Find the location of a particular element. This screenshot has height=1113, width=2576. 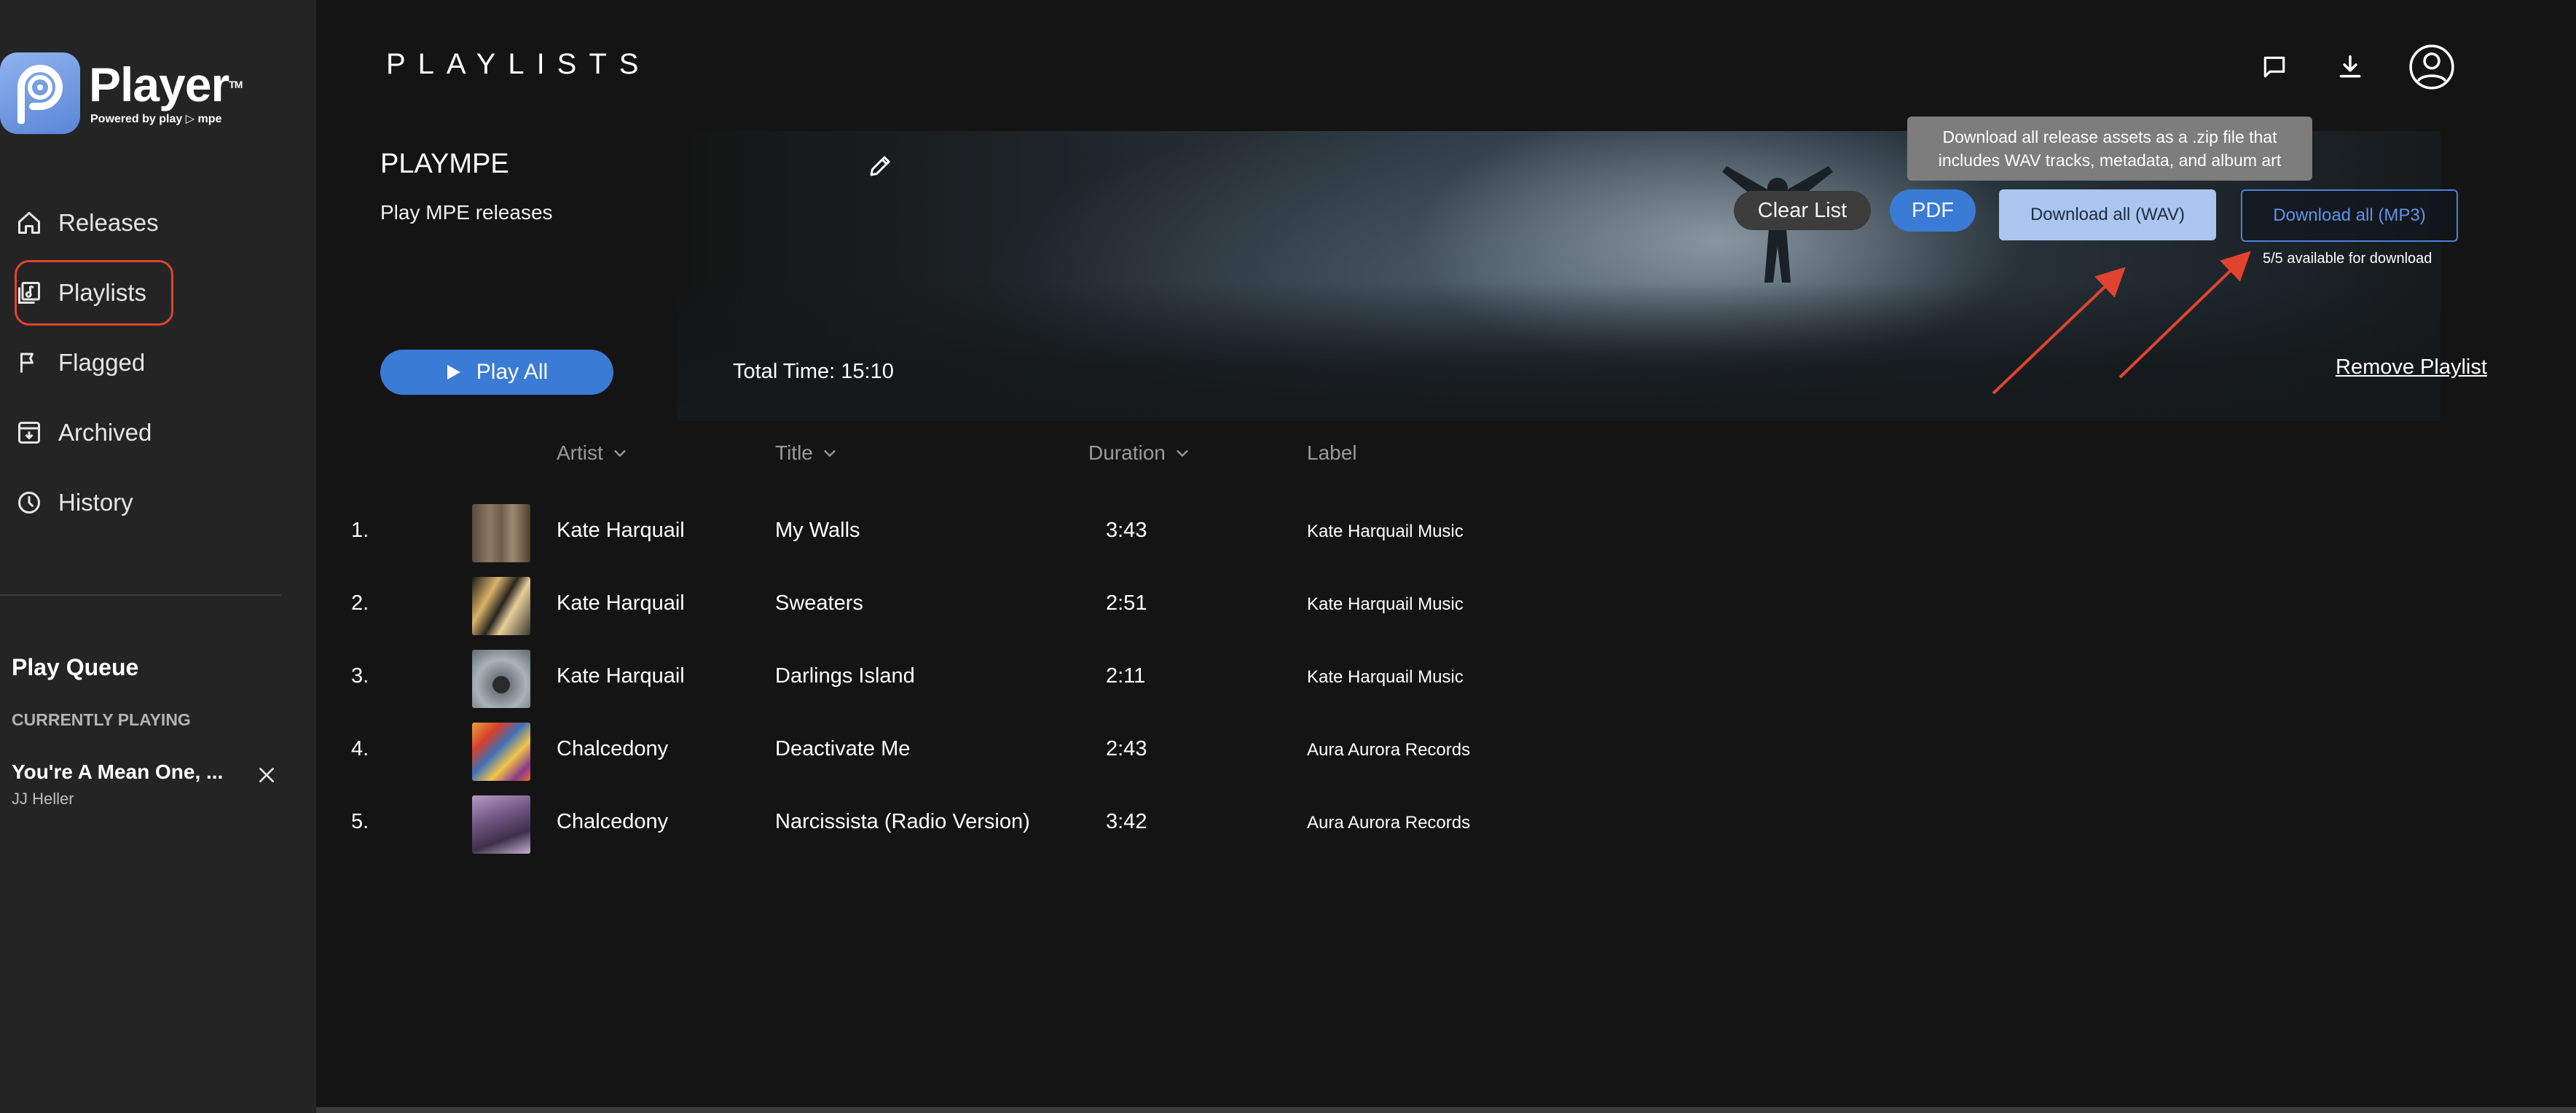

horizontal-scrollbar is located at coordinates (1446, 1110).